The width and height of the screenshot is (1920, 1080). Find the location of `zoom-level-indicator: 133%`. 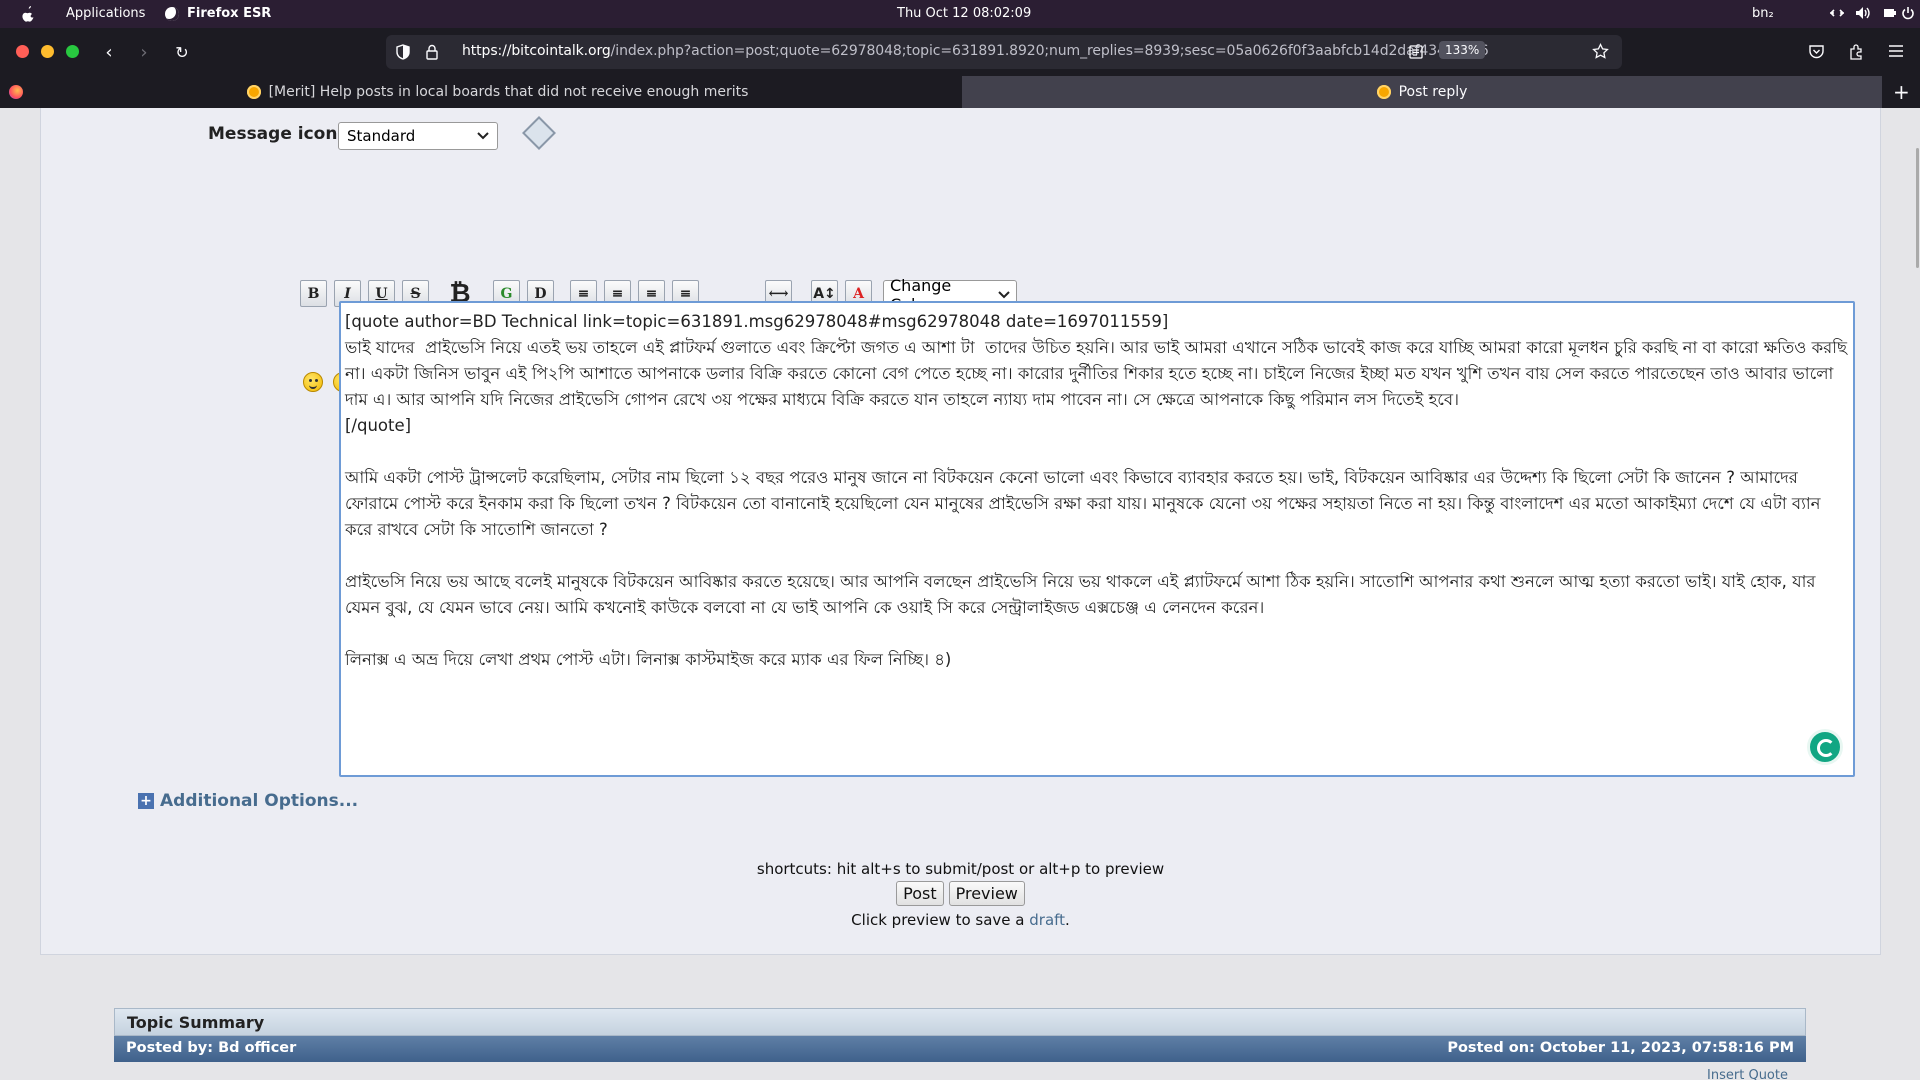

zoom-level-indicator: 133% is located at coordinates (1462, 50).